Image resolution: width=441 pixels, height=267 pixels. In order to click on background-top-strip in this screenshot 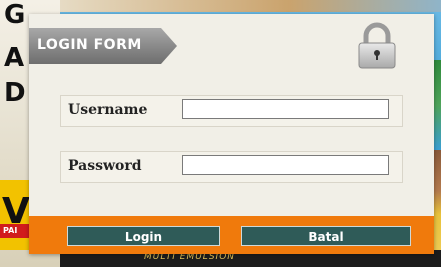, I will do `click(250, 6)`.